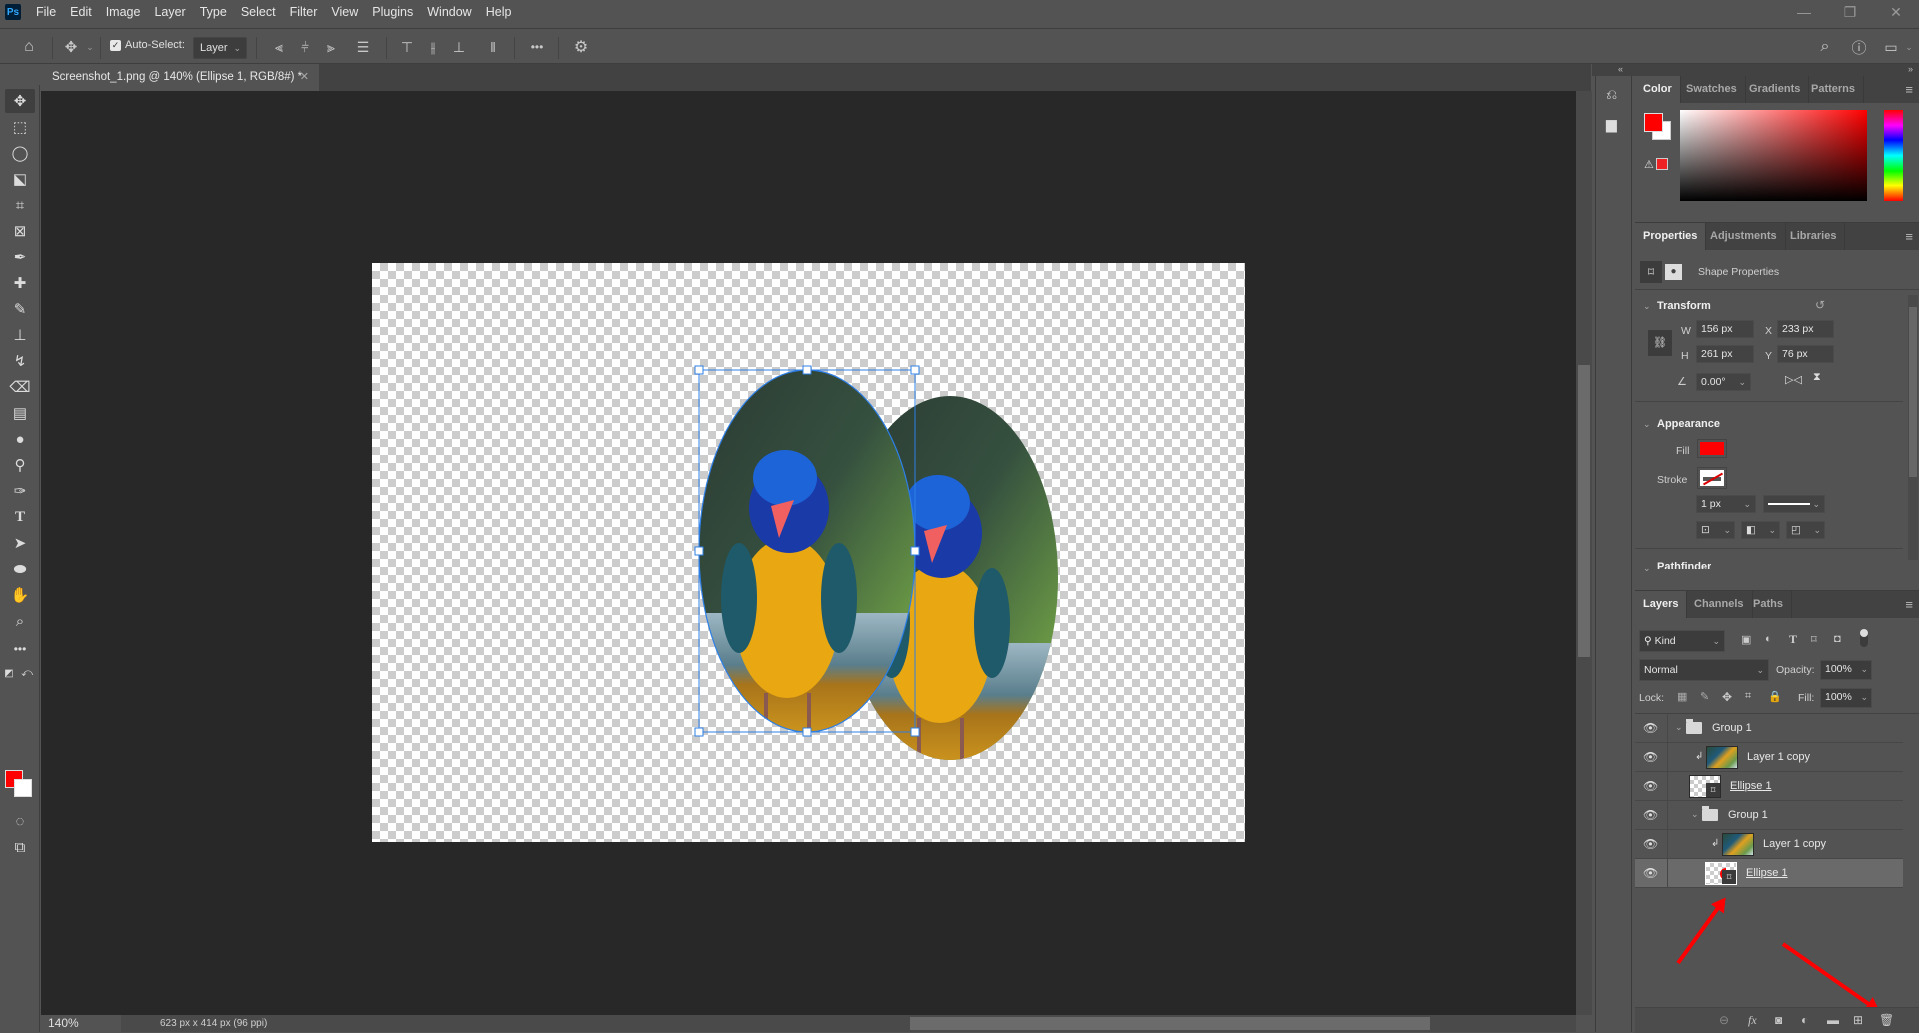  I want to click on move-icon: ✥, so click(71, 47).